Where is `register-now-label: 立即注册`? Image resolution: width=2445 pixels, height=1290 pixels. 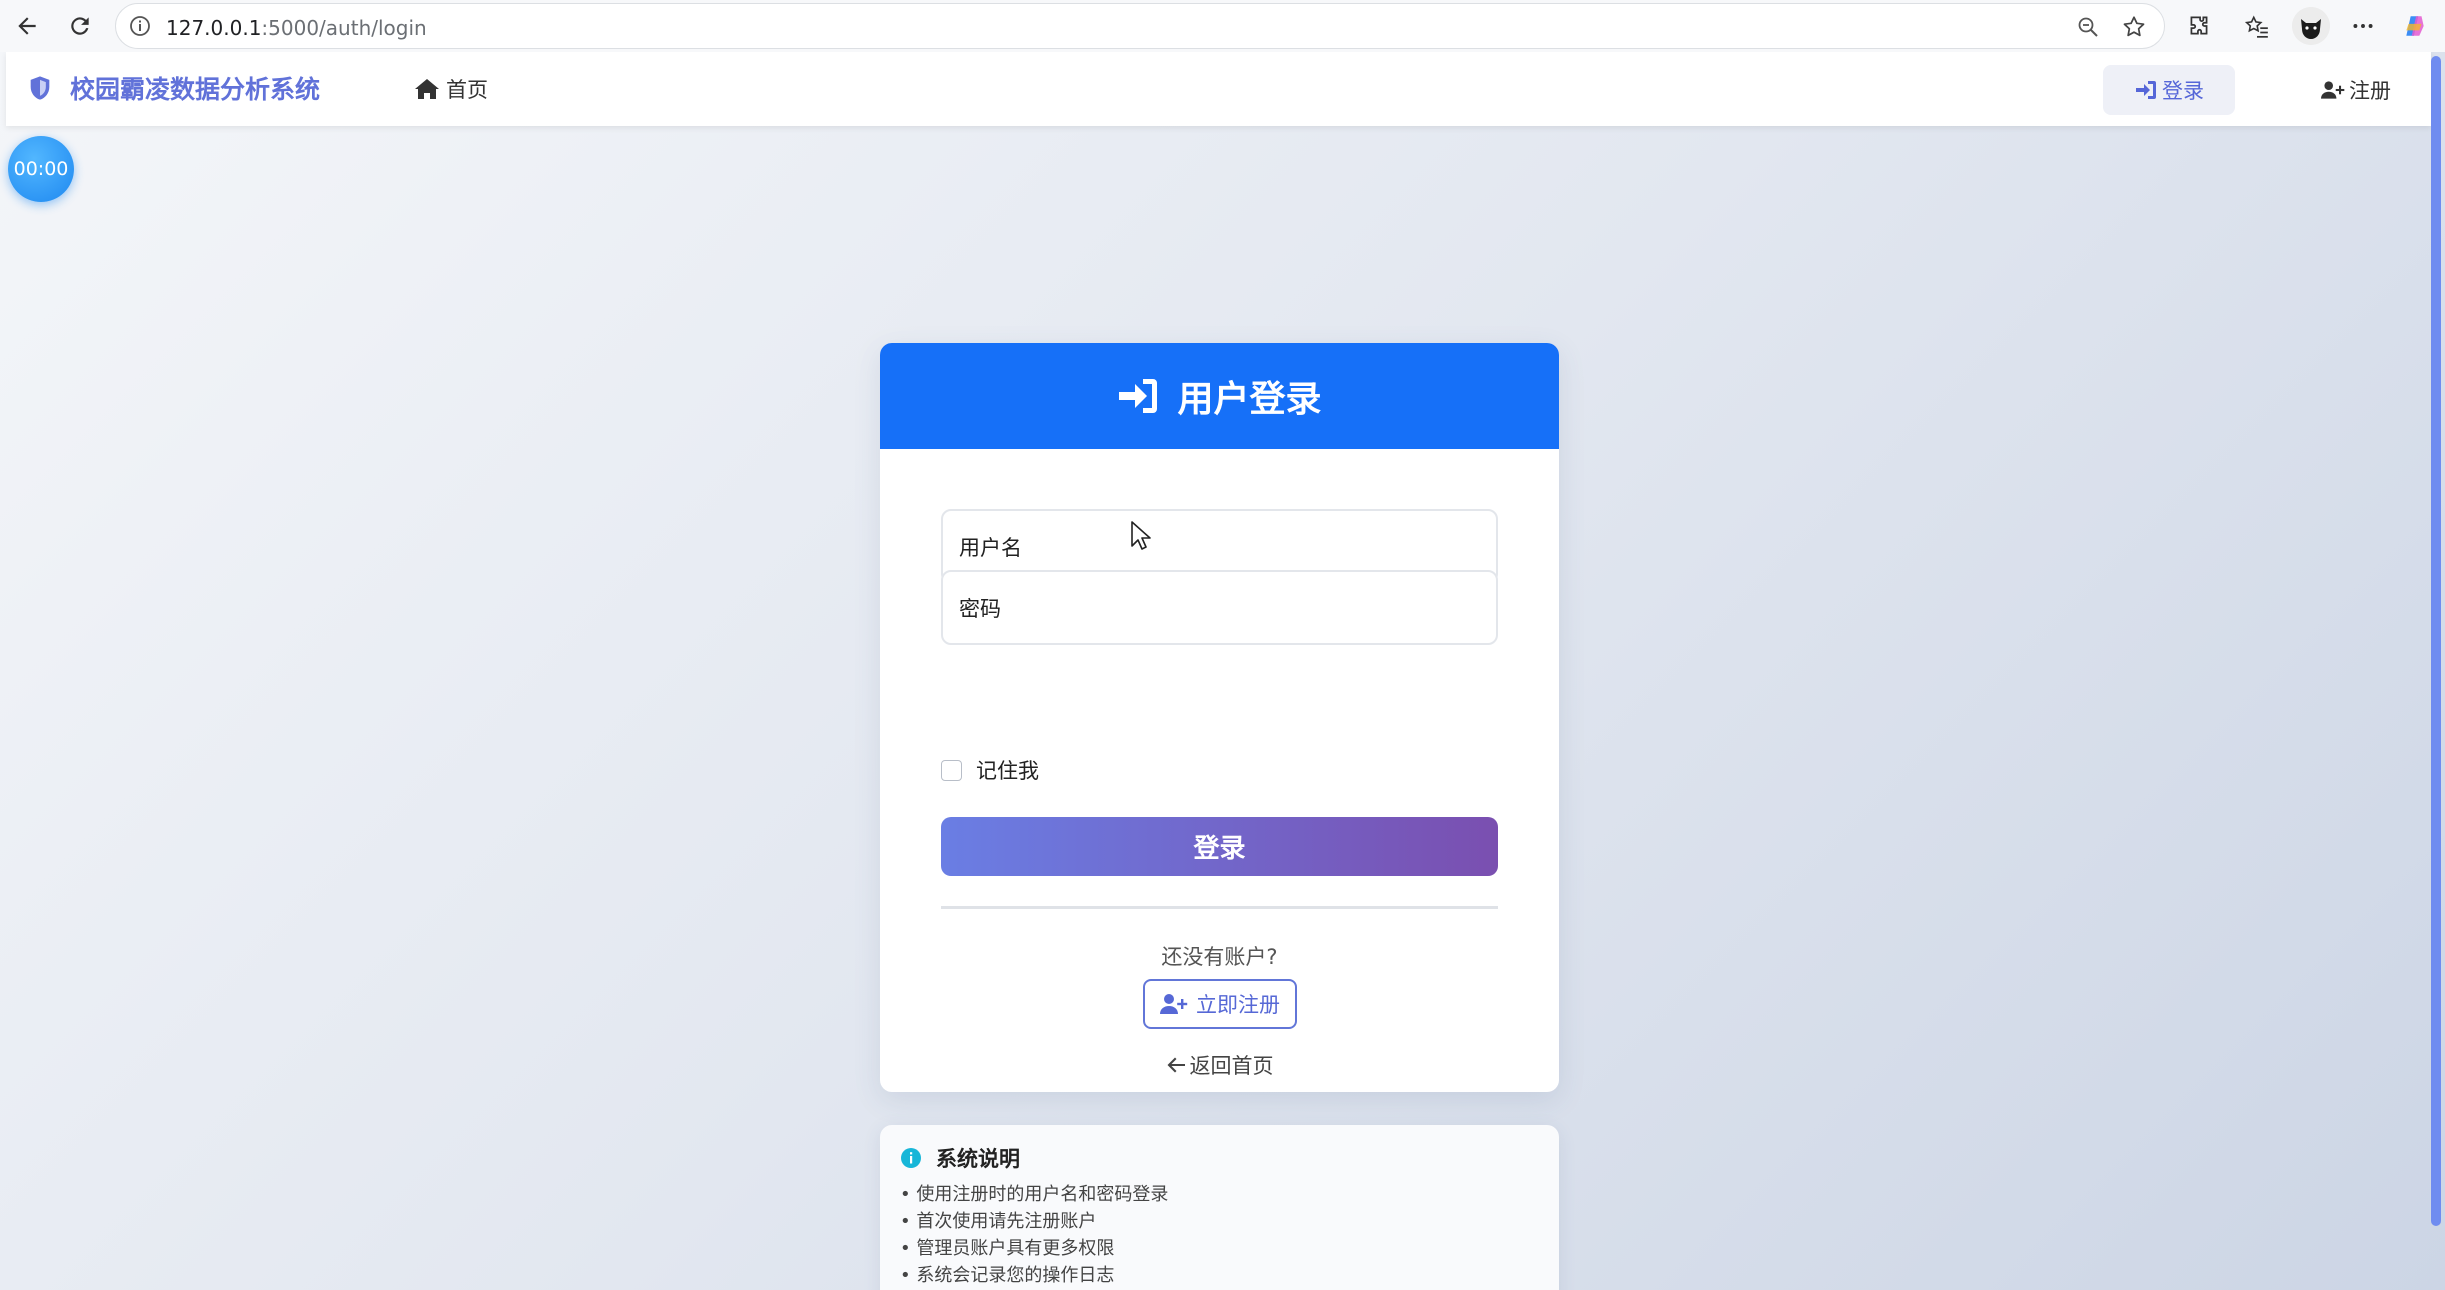 register-now-label: 立即注册 is located at coordinates (1238, 1005).